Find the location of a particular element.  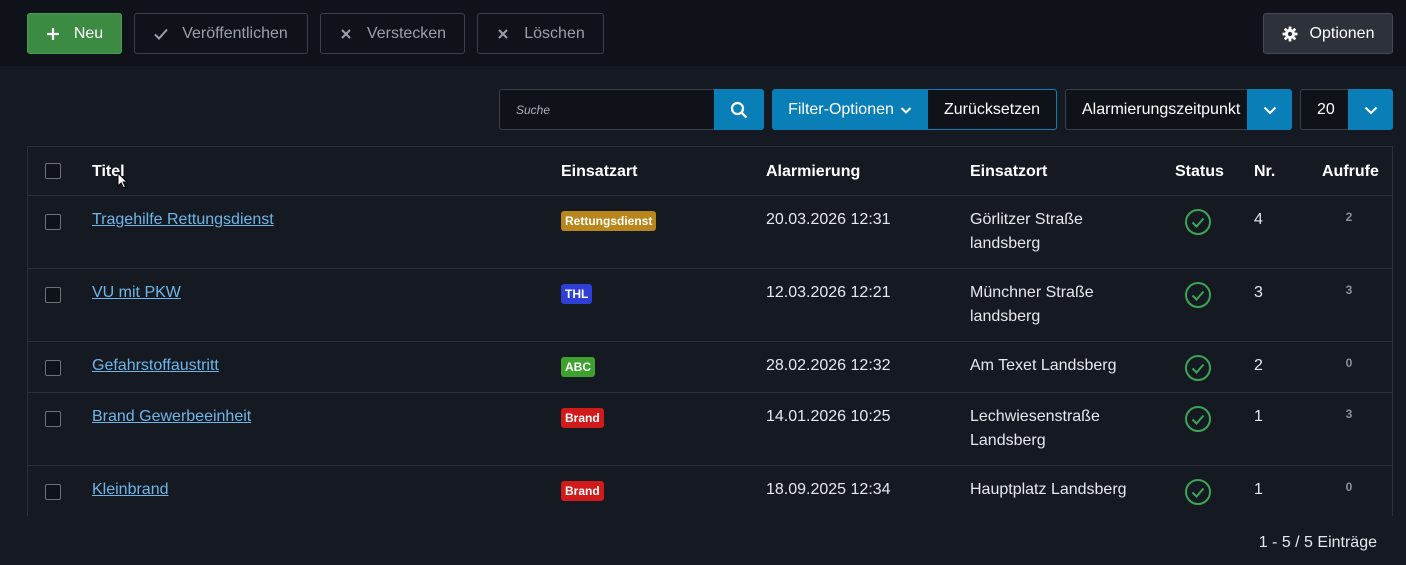

pagination-info: 1 - 5 / 5 Einträge is located at coordinates (1317, 542).